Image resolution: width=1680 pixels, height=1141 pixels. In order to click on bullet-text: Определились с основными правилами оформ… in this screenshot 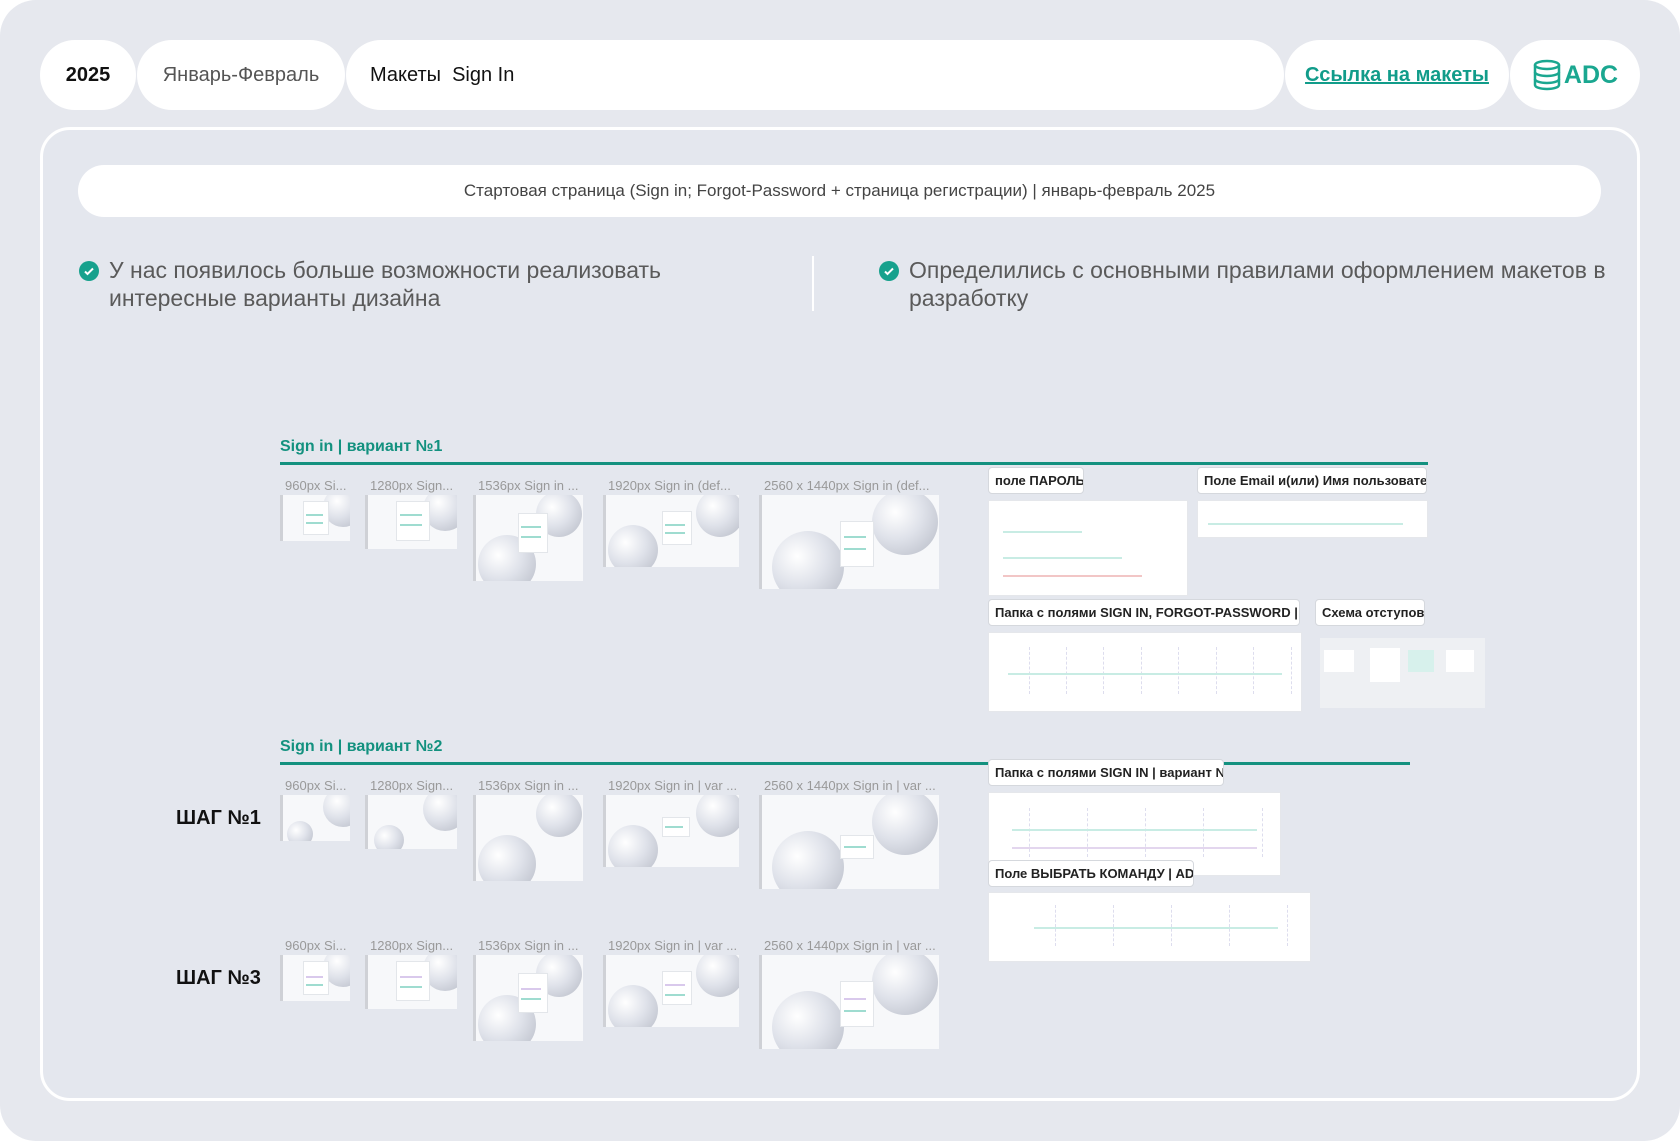, I will do `click(1257, 284)`.